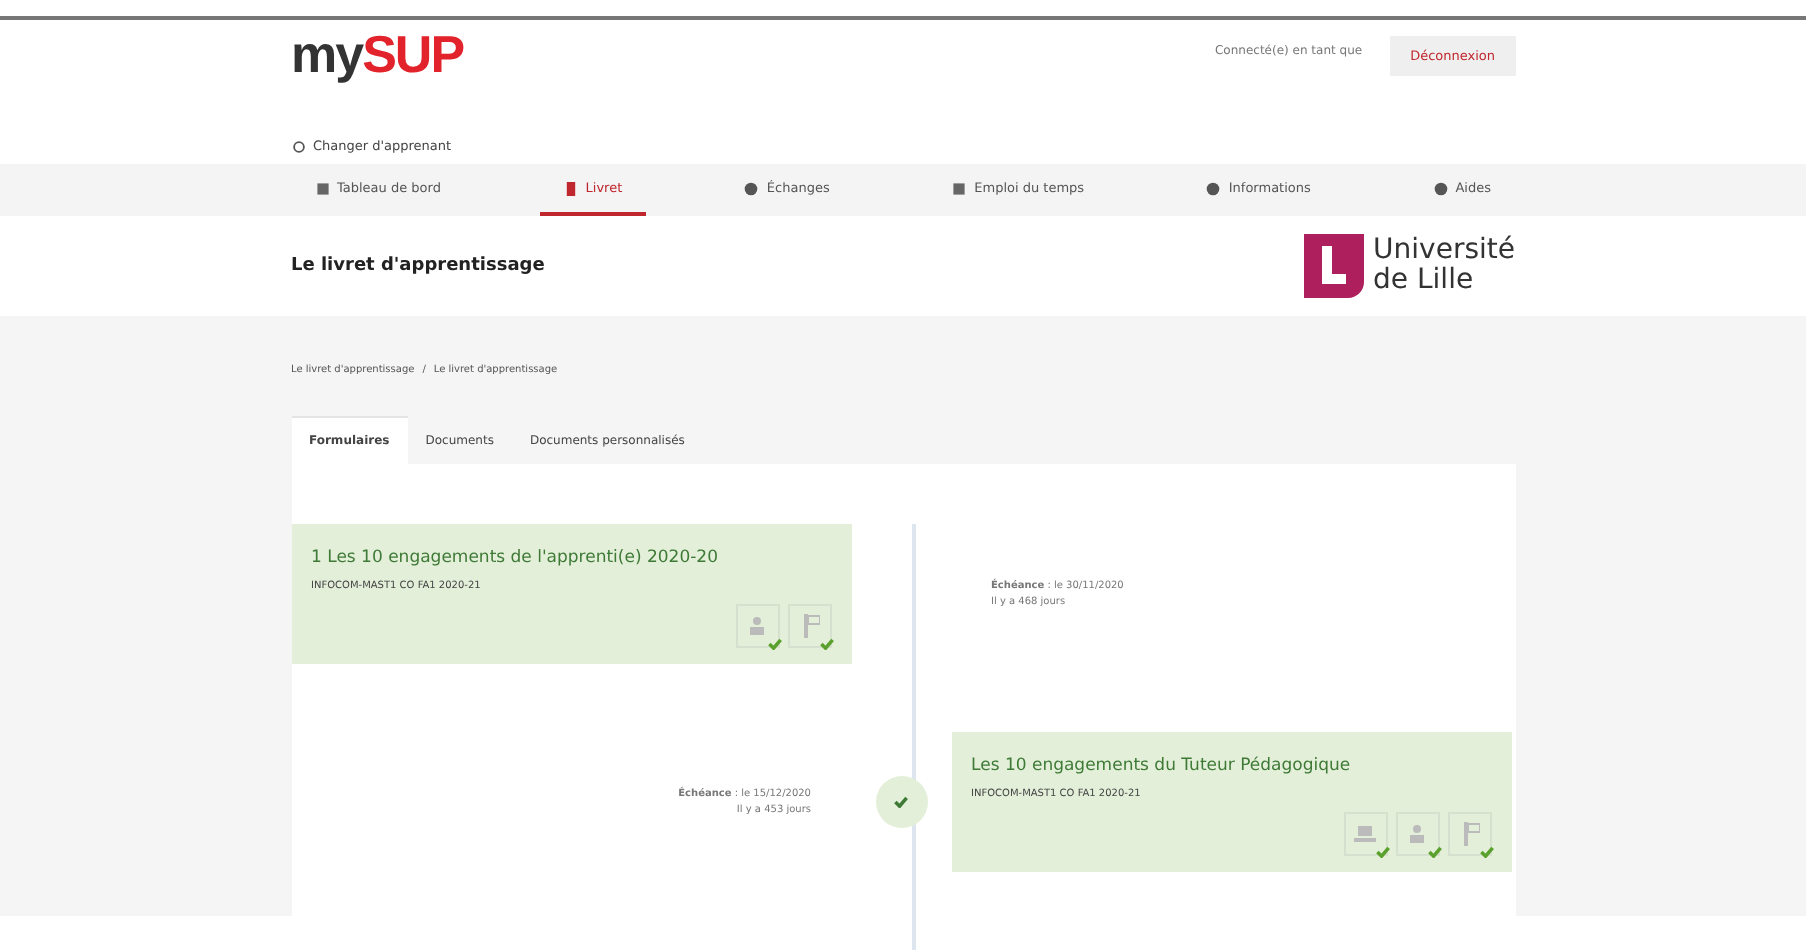  Describe the element at coordinates (1333, 266) in the screenshot. I see `university-logo-icon` at that location.